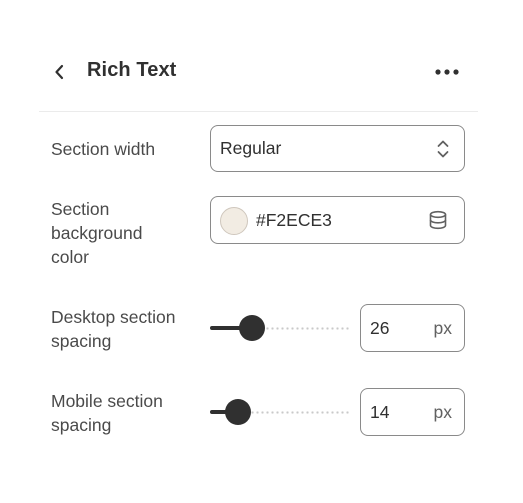 The width and height of the screenshot is (523, 503). I want to click on label-line: Mobile section, so click(107, 401).